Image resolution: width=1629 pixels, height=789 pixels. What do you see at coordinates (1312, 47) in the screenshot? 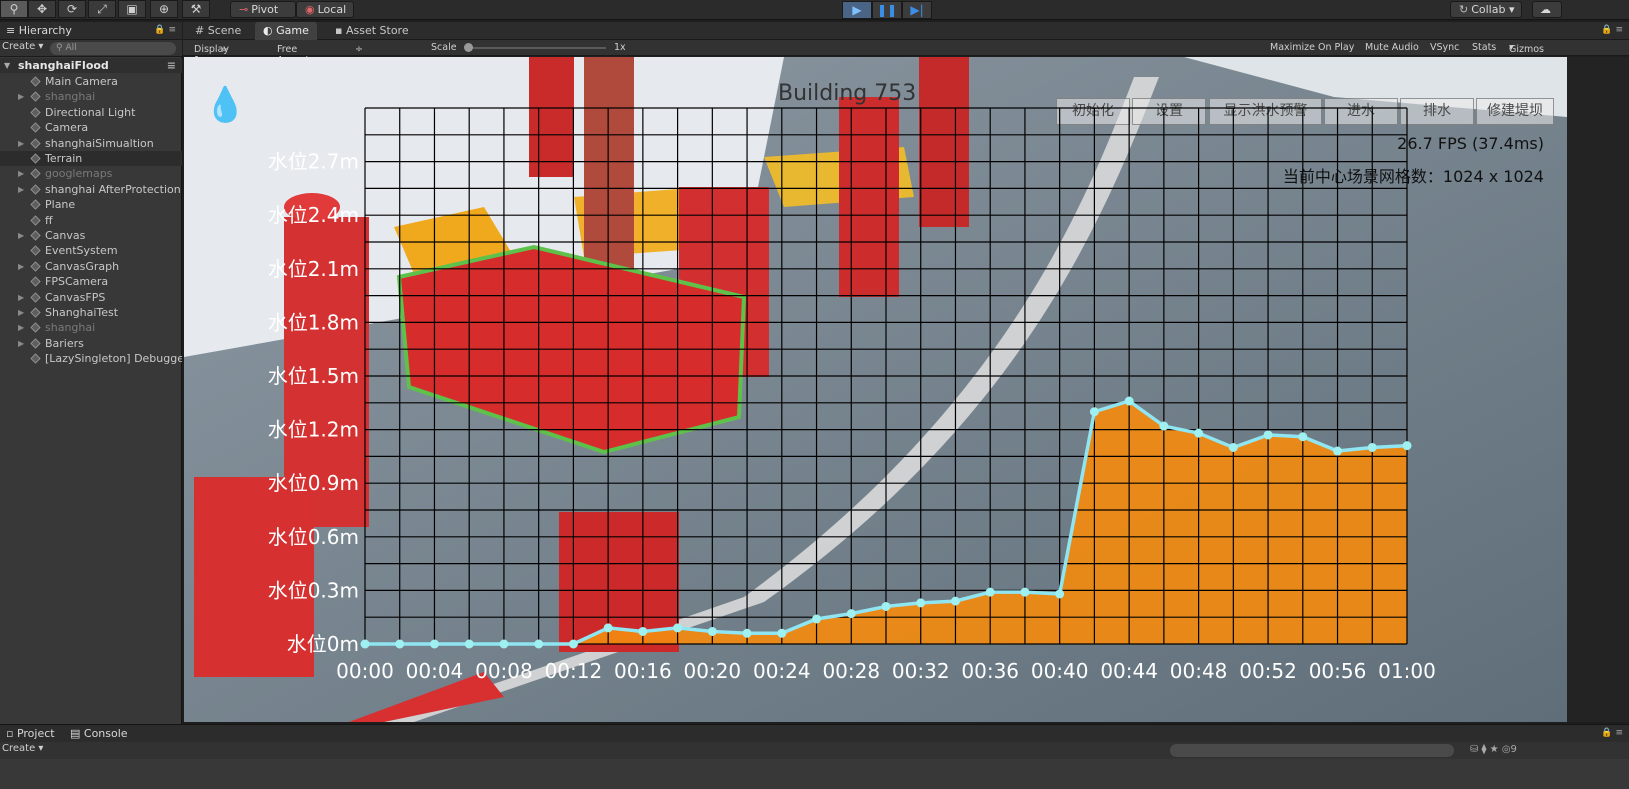
I see `maximize-on-play-toggle: Maximize On Play` at bounding box center [1312, 47].